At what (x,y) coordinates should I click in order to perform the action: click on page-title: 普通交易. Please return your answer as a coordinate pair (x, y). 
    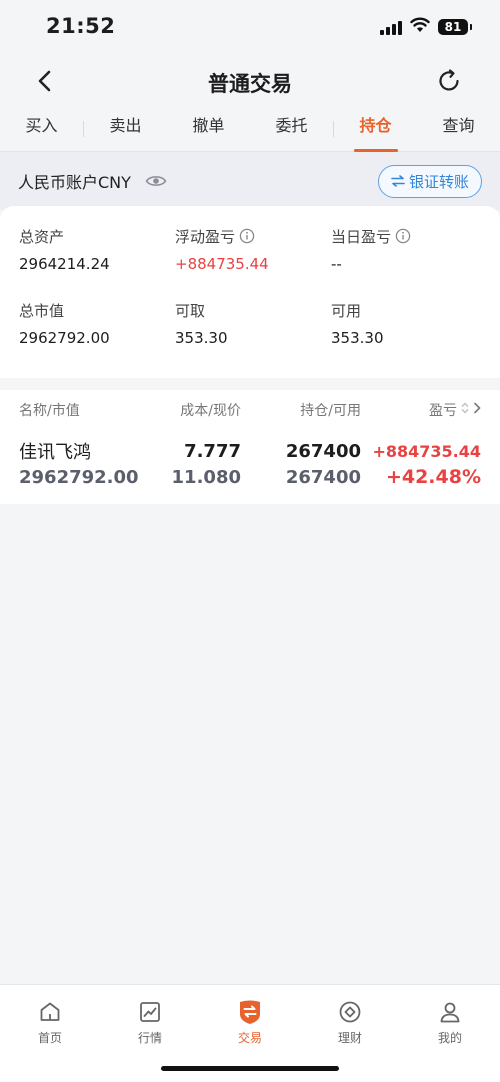
    Looking at the image, I should click on (250, 84).